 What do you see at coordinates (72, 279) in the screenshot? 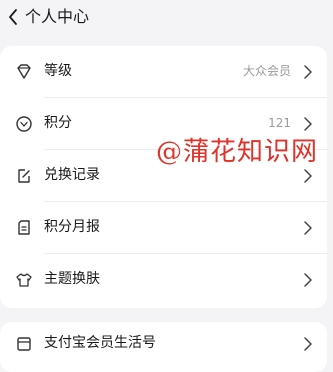
I see `menu-item-label: 主题换肤` at bounding box center [72, 279].